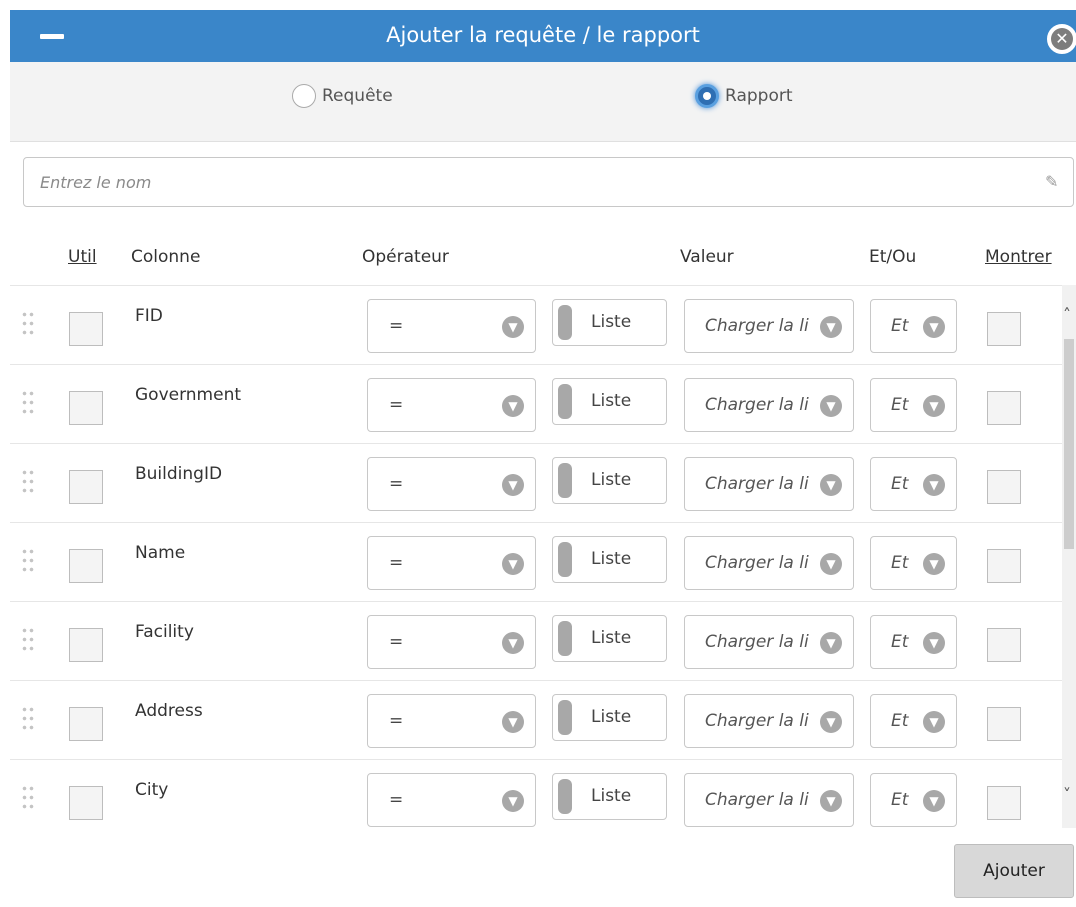 This screenshot has width=1076, height=907. I want to click on radio-option-requete: Requête, so click(342, 96).